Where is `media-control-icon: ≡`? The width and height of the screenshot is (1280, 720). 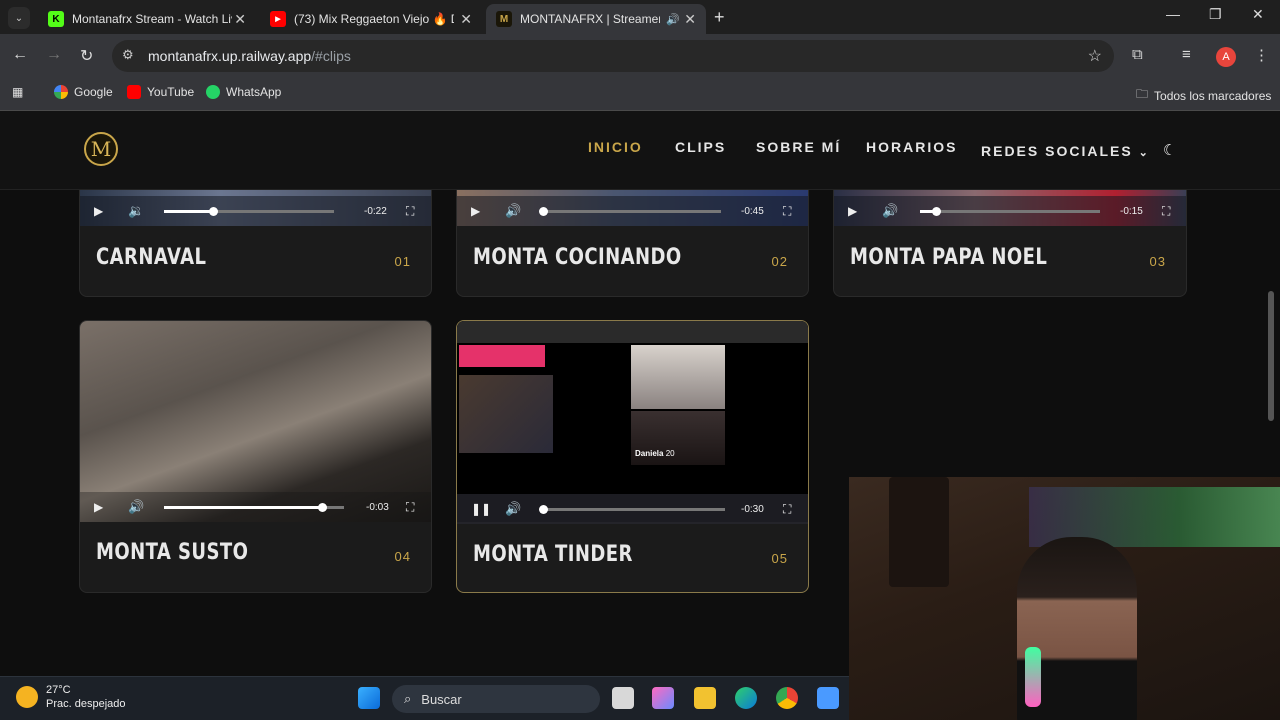
media-control-icon: ≡ is located at coordinates (1186, 54).